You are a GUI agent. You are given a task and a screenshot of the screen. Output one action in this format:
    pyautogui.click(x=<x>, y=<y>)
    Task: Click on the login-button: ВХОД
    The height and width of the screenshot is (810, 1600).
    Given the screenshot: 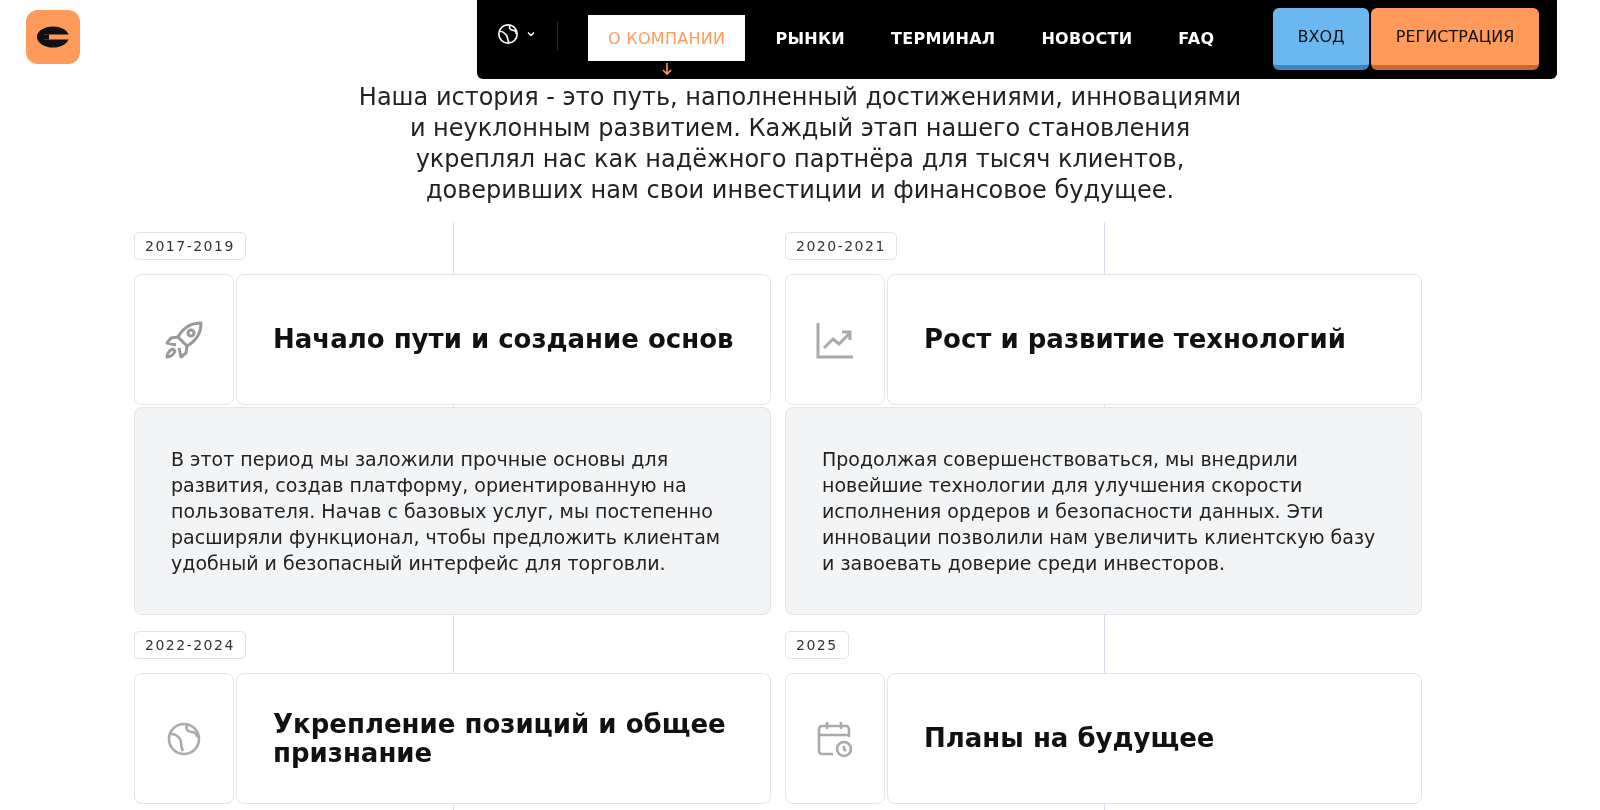 What is the action you would take?
    pyautogui.click(x=1321, y=39)
    